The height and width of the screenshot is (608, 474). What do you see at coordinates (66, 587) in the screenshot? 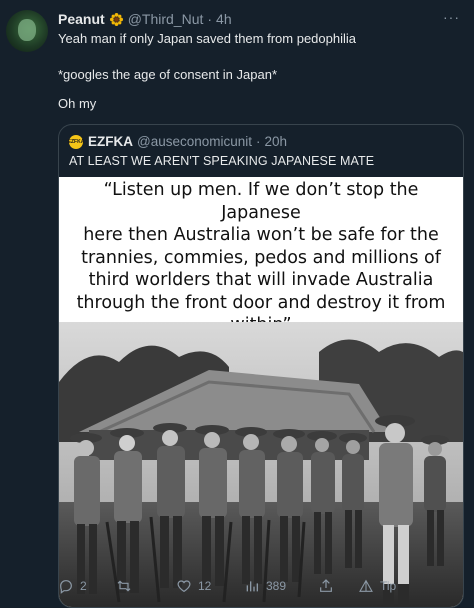
I see `reply-icon` at bounding box center [66, 587].